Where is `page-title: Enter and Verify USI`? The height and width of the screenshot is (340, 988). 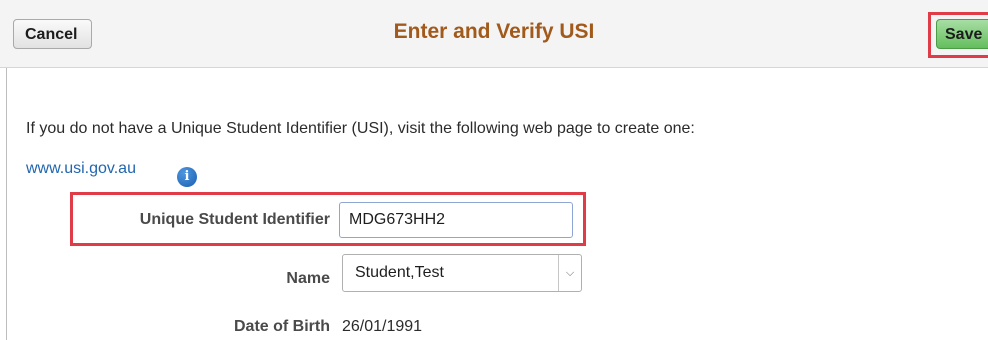
page-title: Enter and Verify USI is located at coordinates (494, 31).